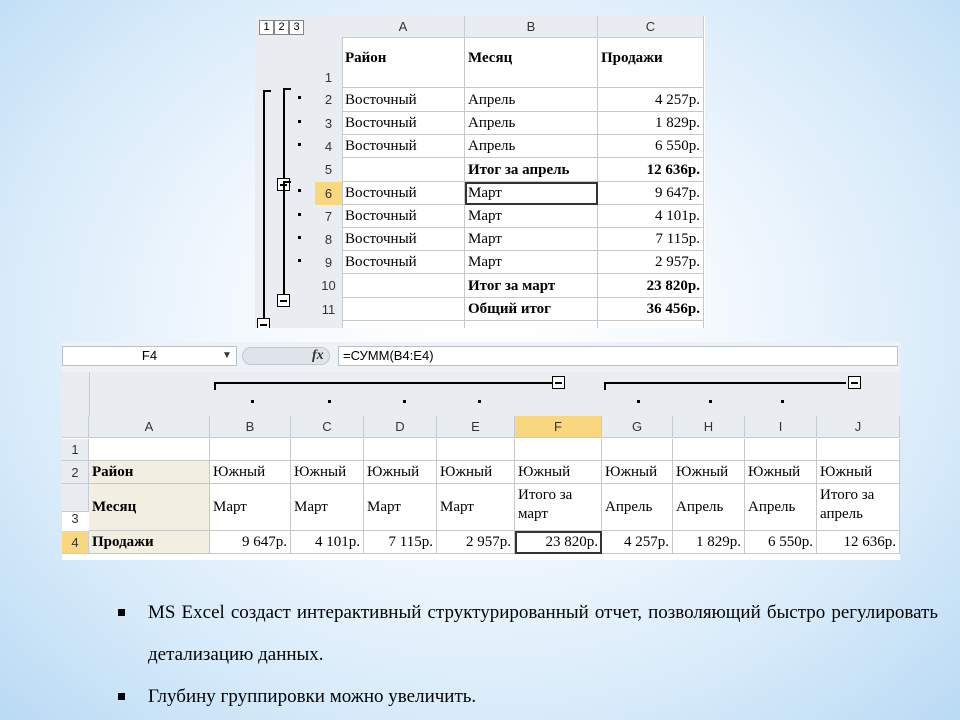 Image resolution: width=960 pixels, height=720 pixels. I want to click on month-cell: Общий итог, so click(531, 309).